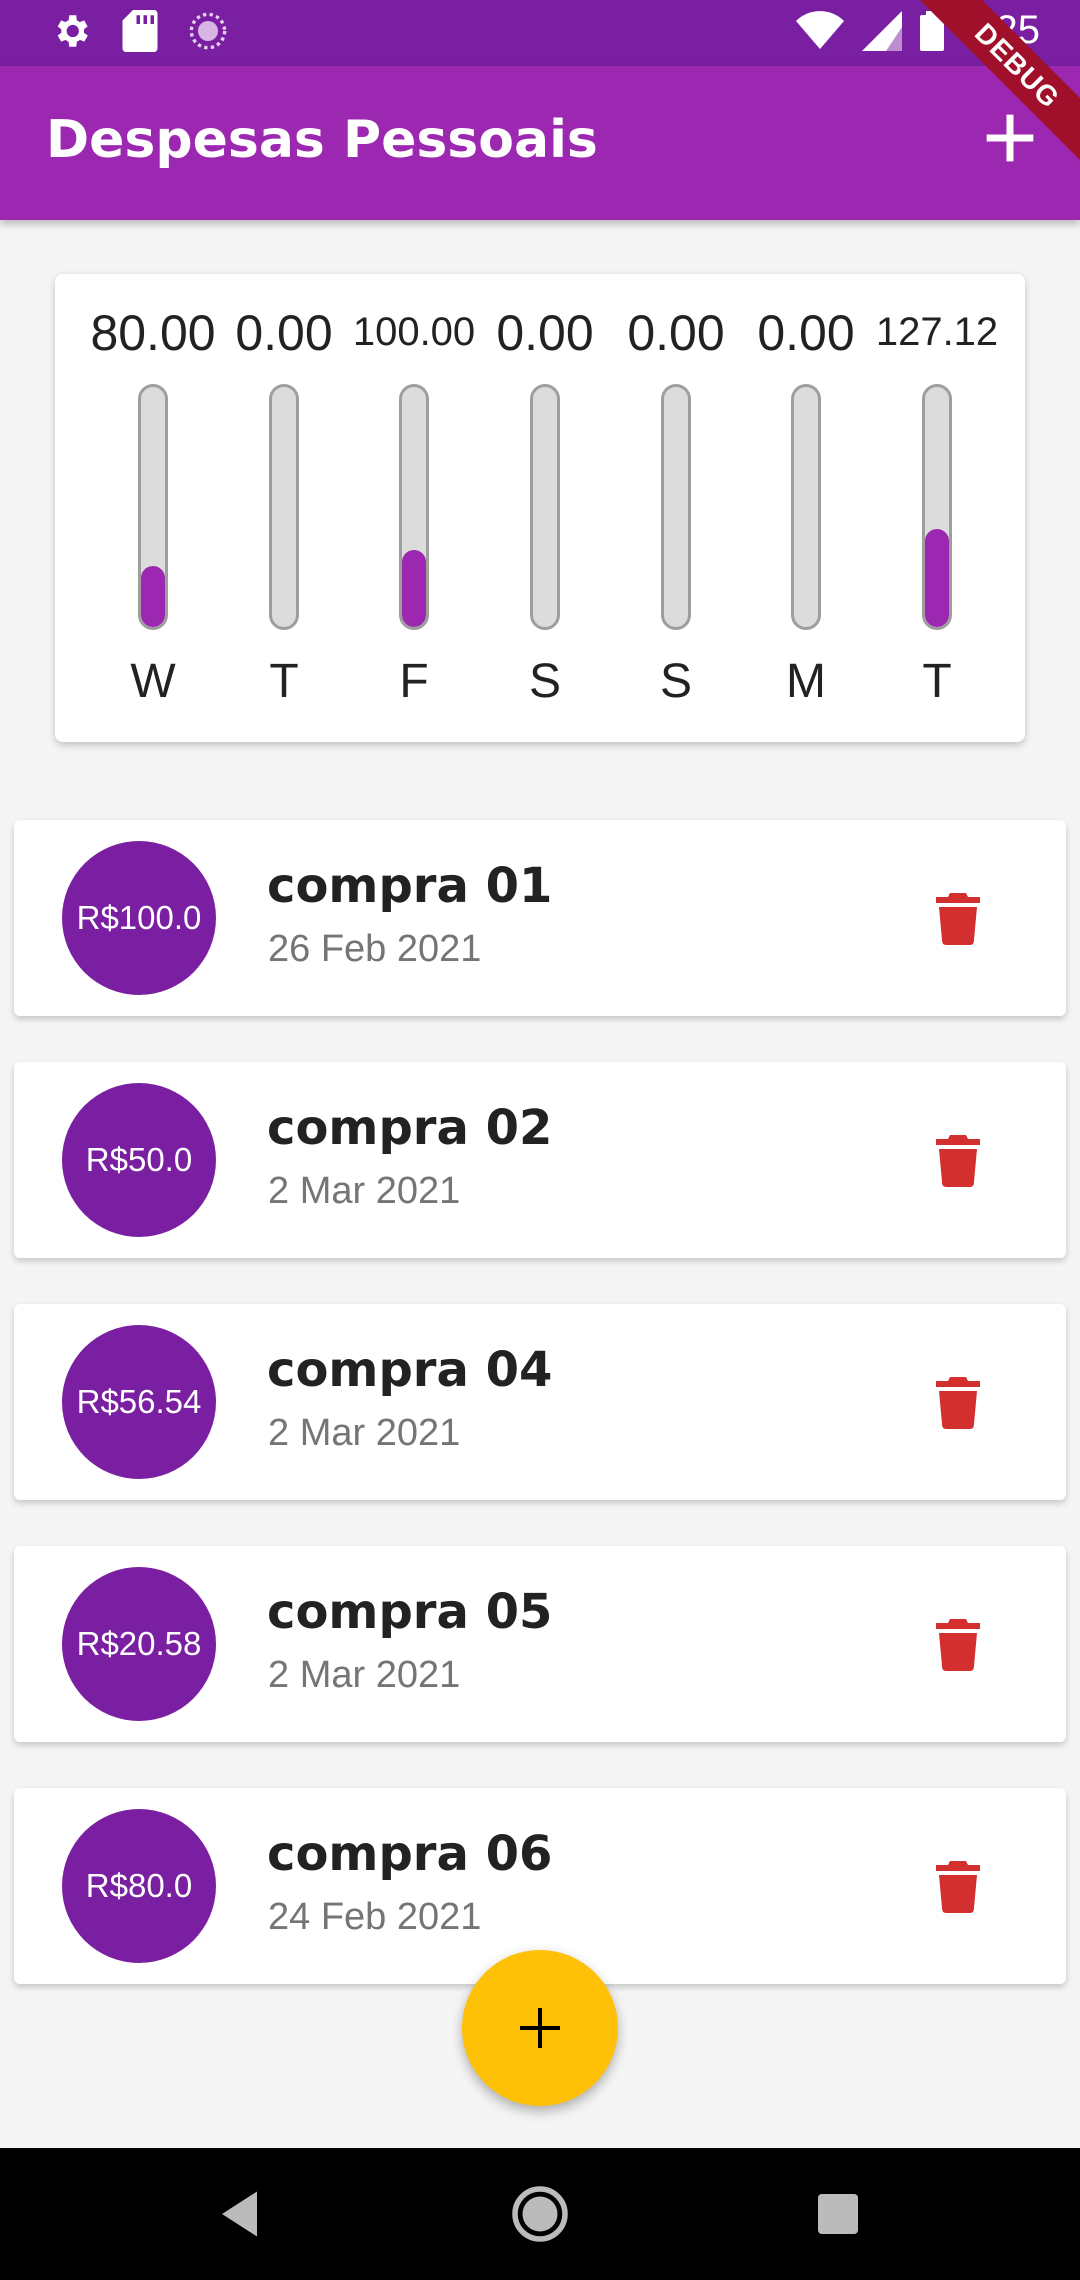 The width and height of the screenshot is (1080, 2280). Describe the element at coordinates (153, 333) in the screenshot. I see `chart-bar-value: 80.00` at that location.